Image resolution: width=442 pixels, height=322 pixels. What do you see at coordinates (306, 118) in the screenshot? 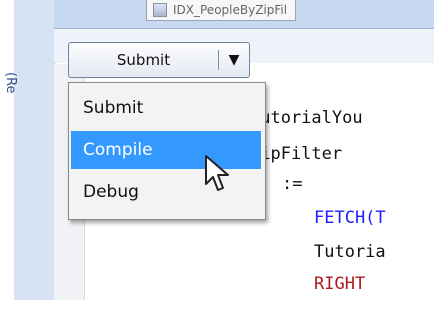
I see `code-line-1: TutorialYou` at bounding box center [306, 118].